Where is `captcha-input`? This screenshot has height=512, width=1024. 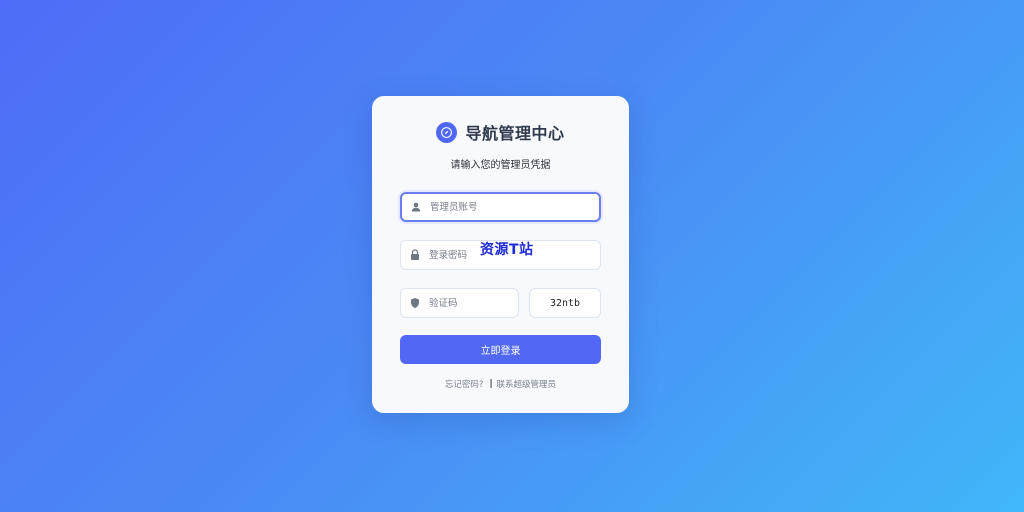 captcha-input is located at coordinates (469, 303).